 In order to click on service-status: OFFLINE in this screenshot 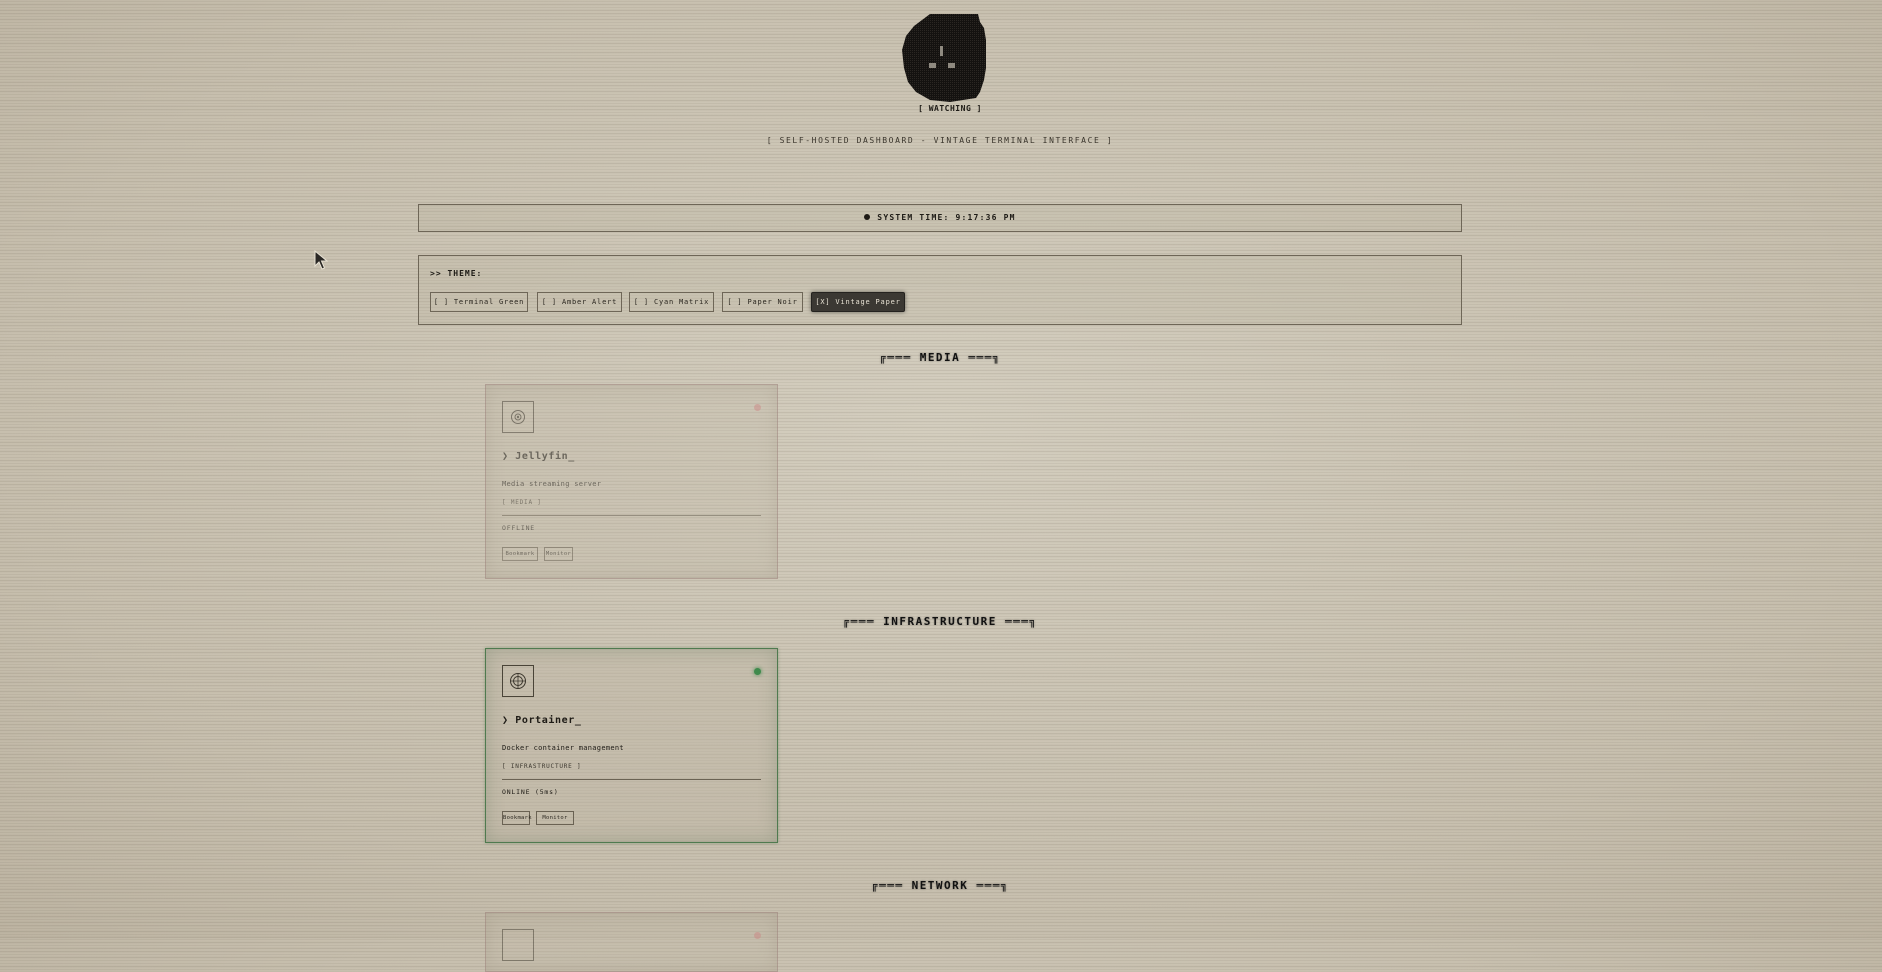, I will do `click(518, 528)`.